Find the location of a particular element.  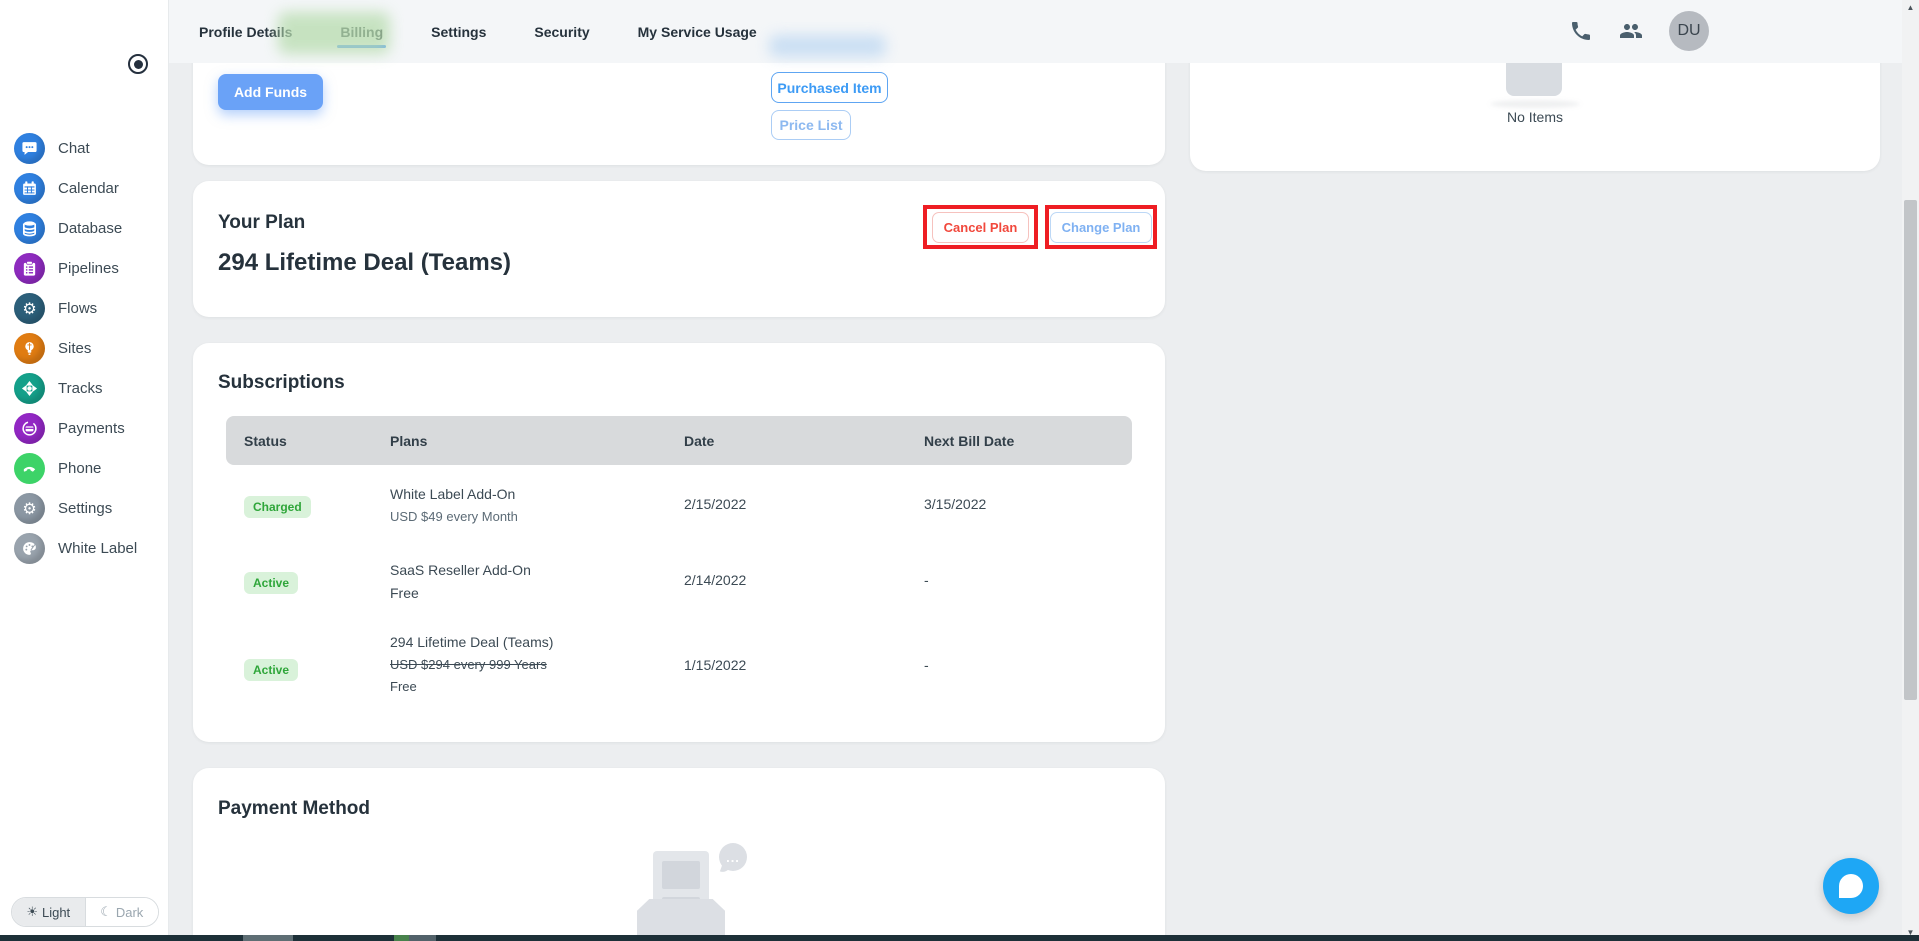

cancel-plan-button: Cancel Plan is located at coordinates (980, 227).